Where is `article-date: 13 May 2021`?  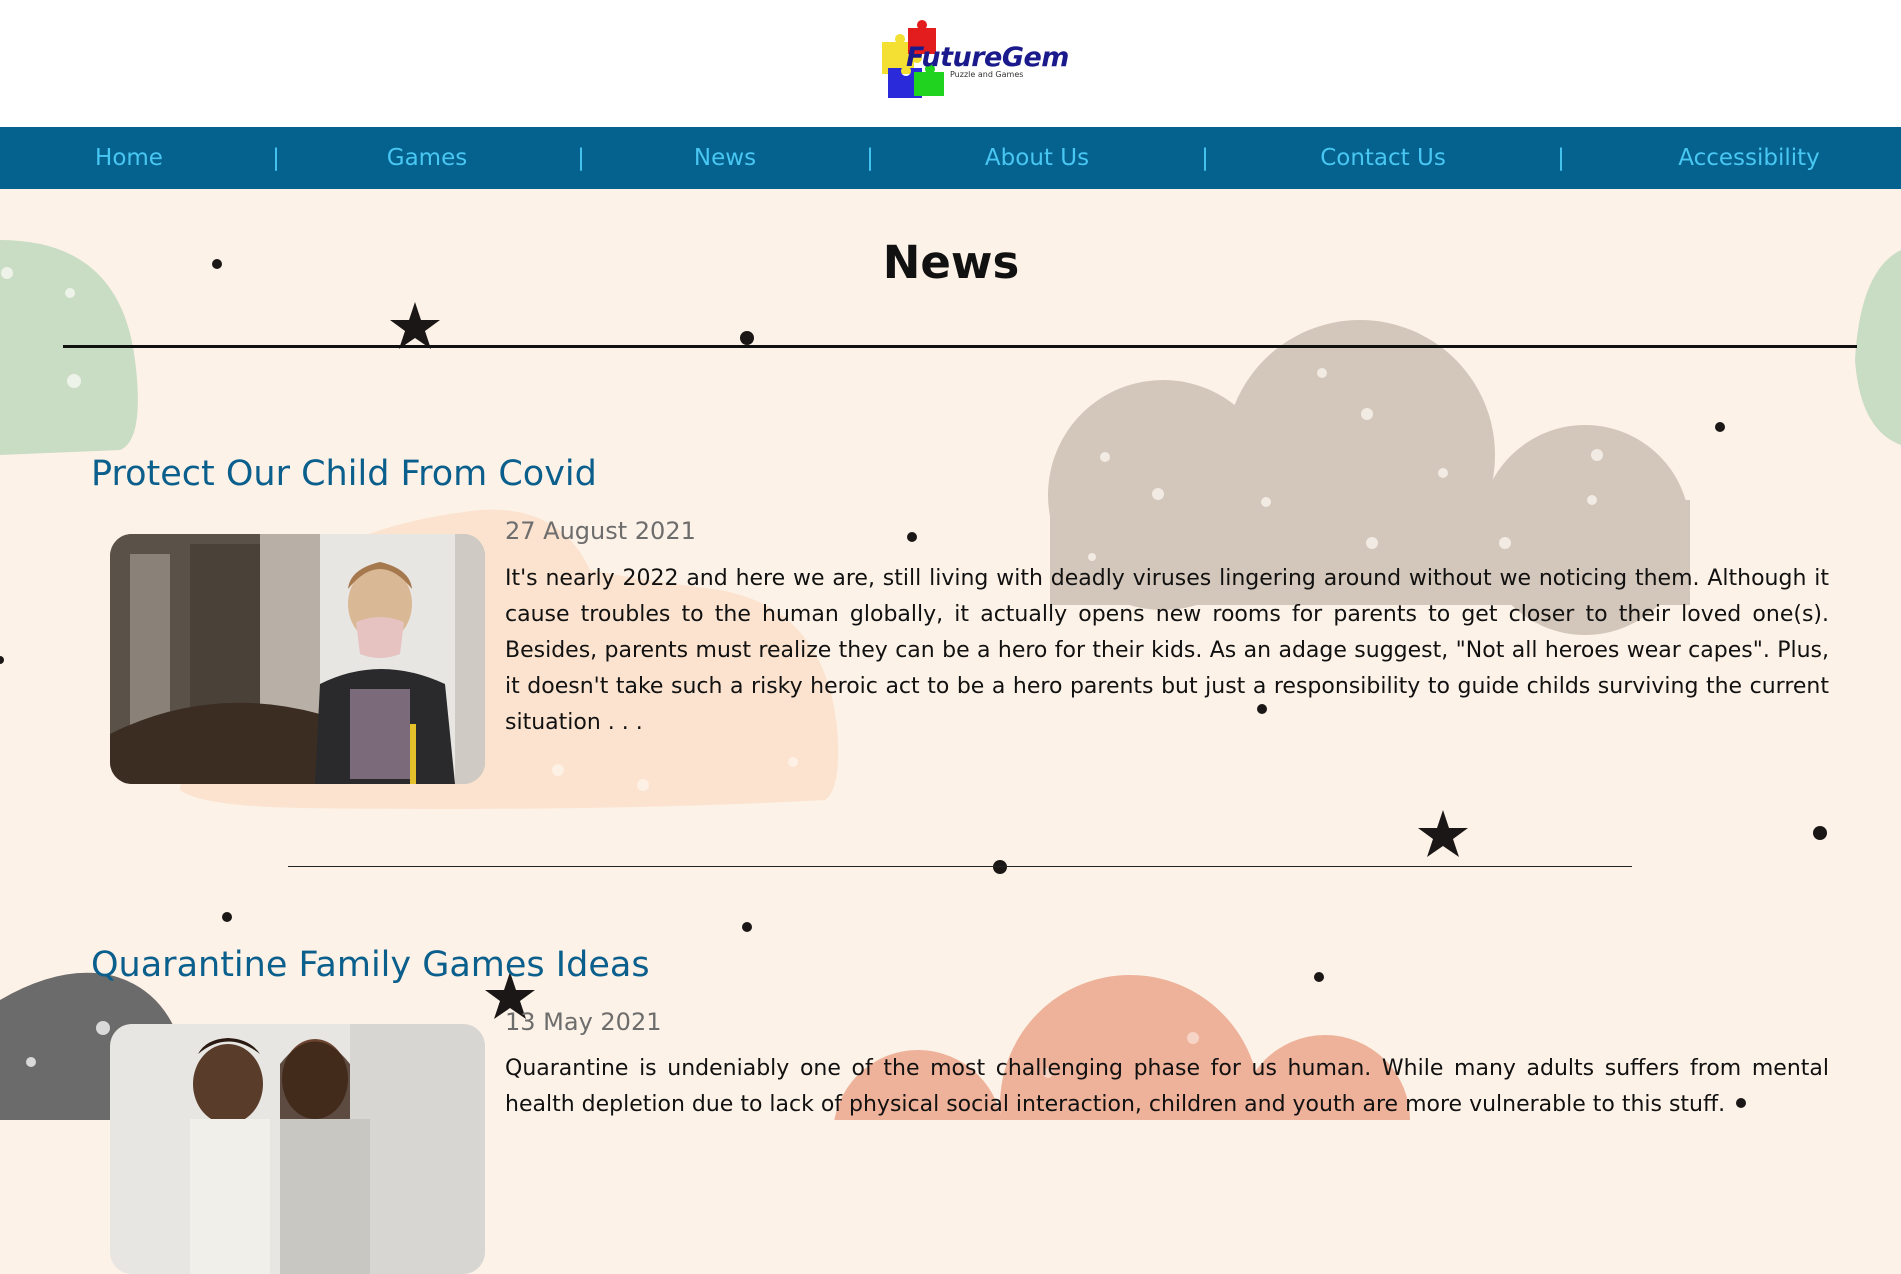 article-date: 13 May 2021 is located at coordinates (583, 1022).